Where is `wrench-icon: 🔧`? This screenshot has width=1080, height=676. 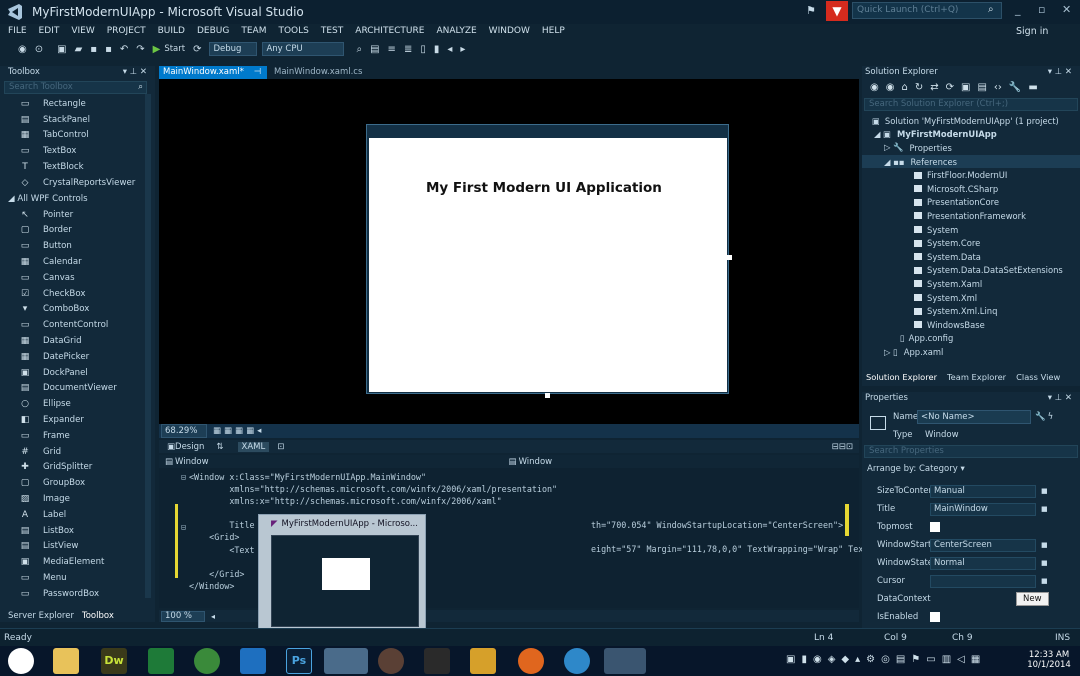 wrench-icon: 🔧 is located at coordinates (1040, 417).